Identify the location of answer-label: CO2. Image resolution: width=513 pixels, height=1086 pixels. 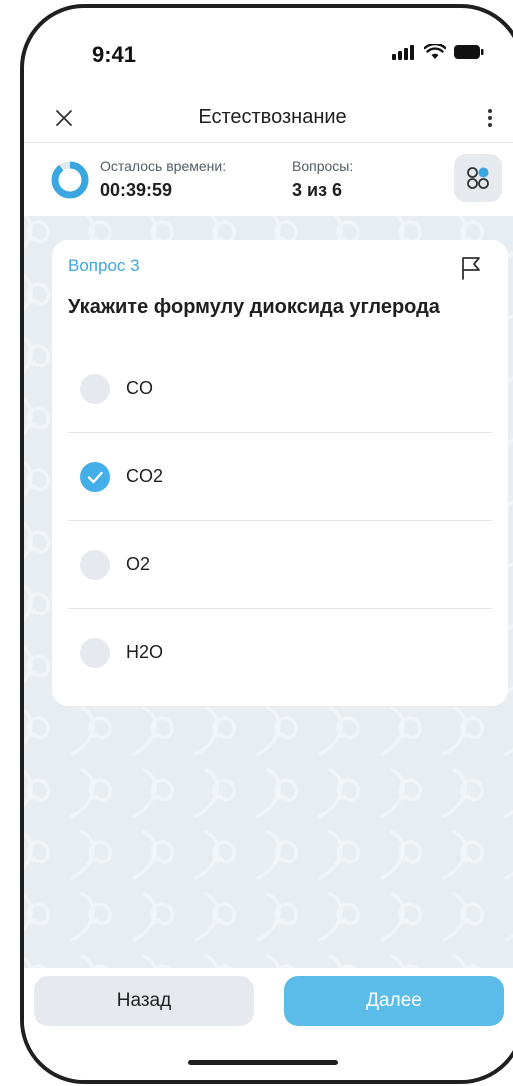
(145, 476).